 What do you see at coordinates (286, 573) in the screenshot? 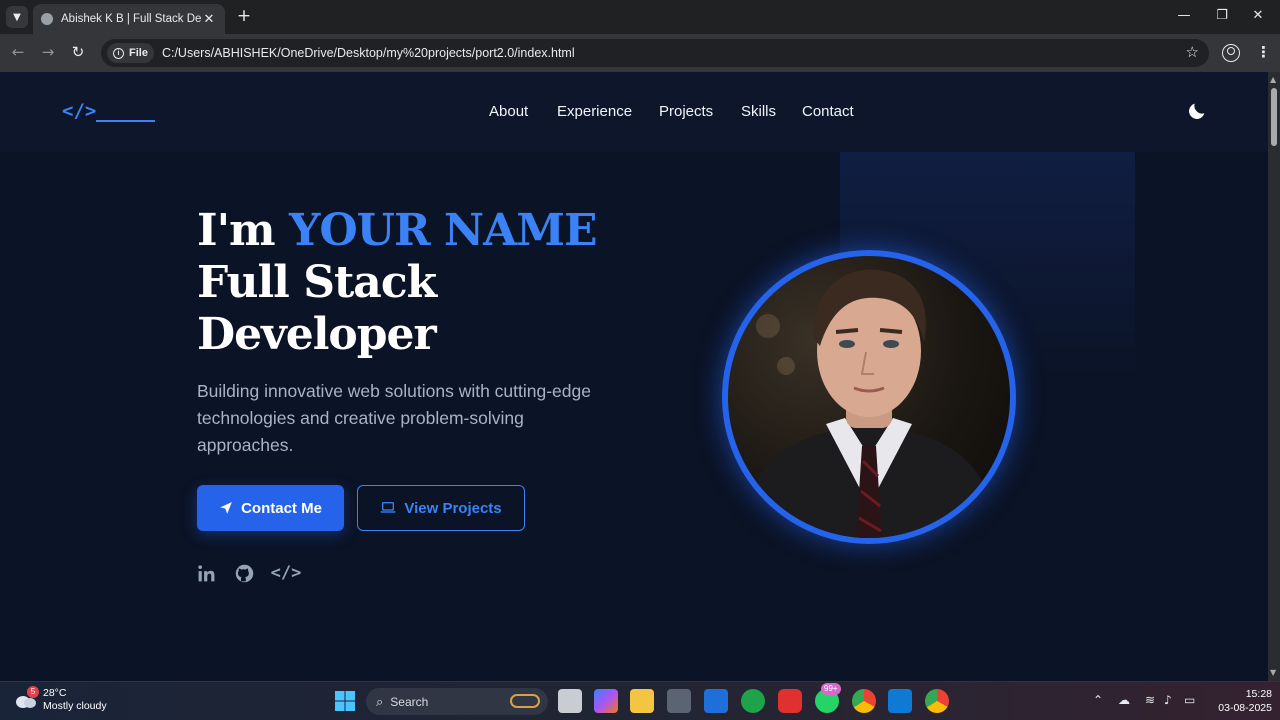
I see `code-icon: </>` at bounding box center [286, 573].